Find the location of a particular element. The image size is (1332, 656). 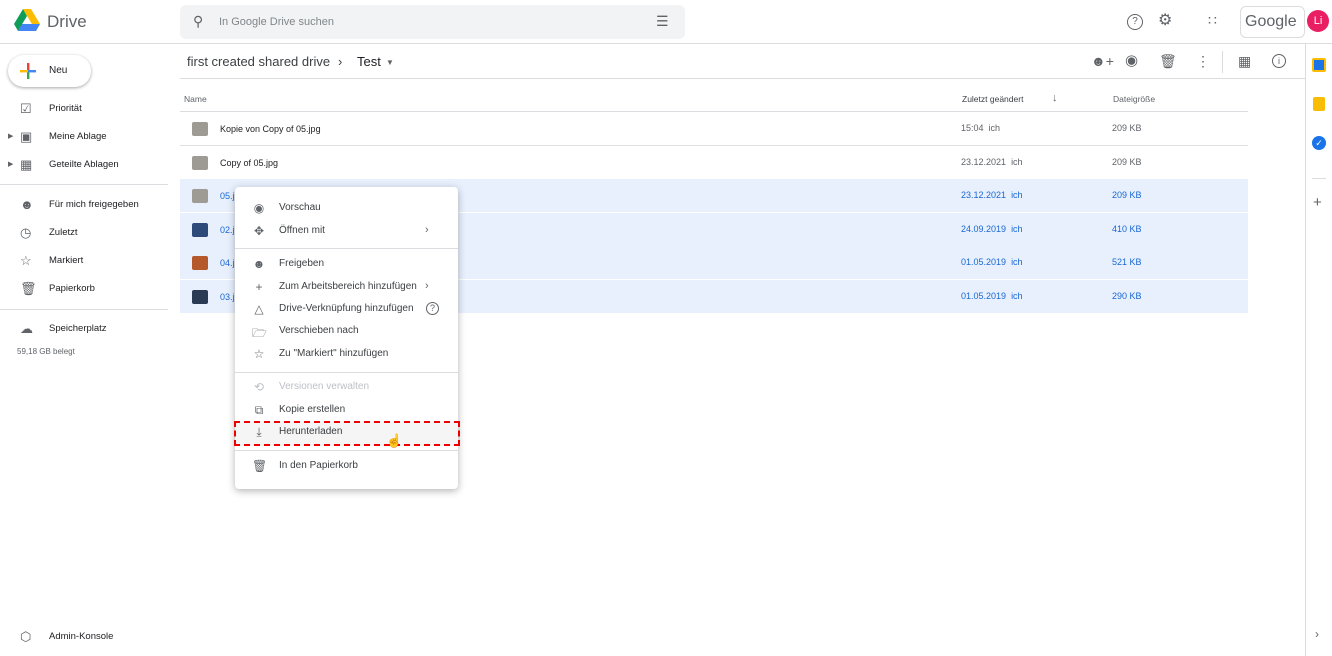

menu-label: Versionen verwalten is located at coordinates (324, 386).